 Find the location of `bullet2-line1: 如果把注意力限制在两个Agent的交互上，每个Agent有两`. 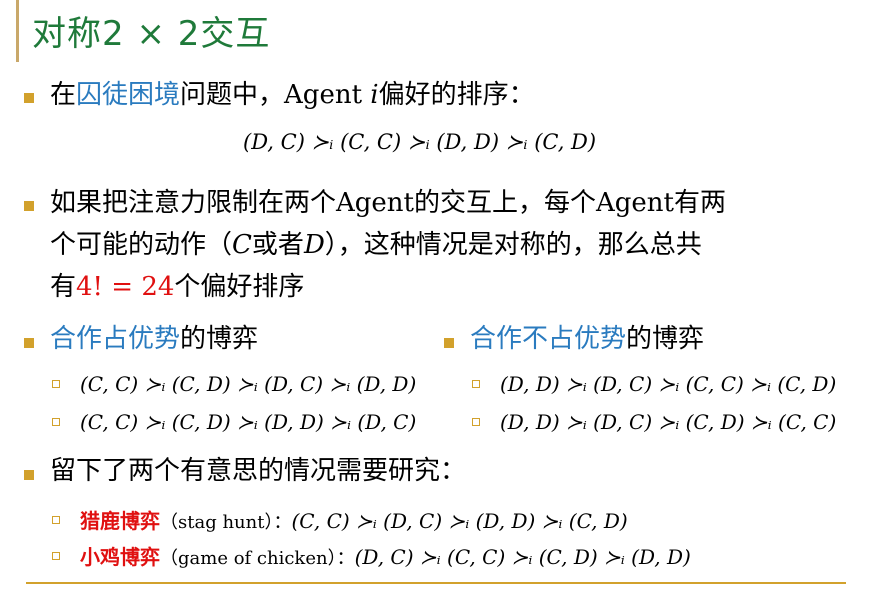

bullet2-line1: 如果把注意力限制在两个Agent的交互上，每个Agent有两 is located at coordinates (388, 203).